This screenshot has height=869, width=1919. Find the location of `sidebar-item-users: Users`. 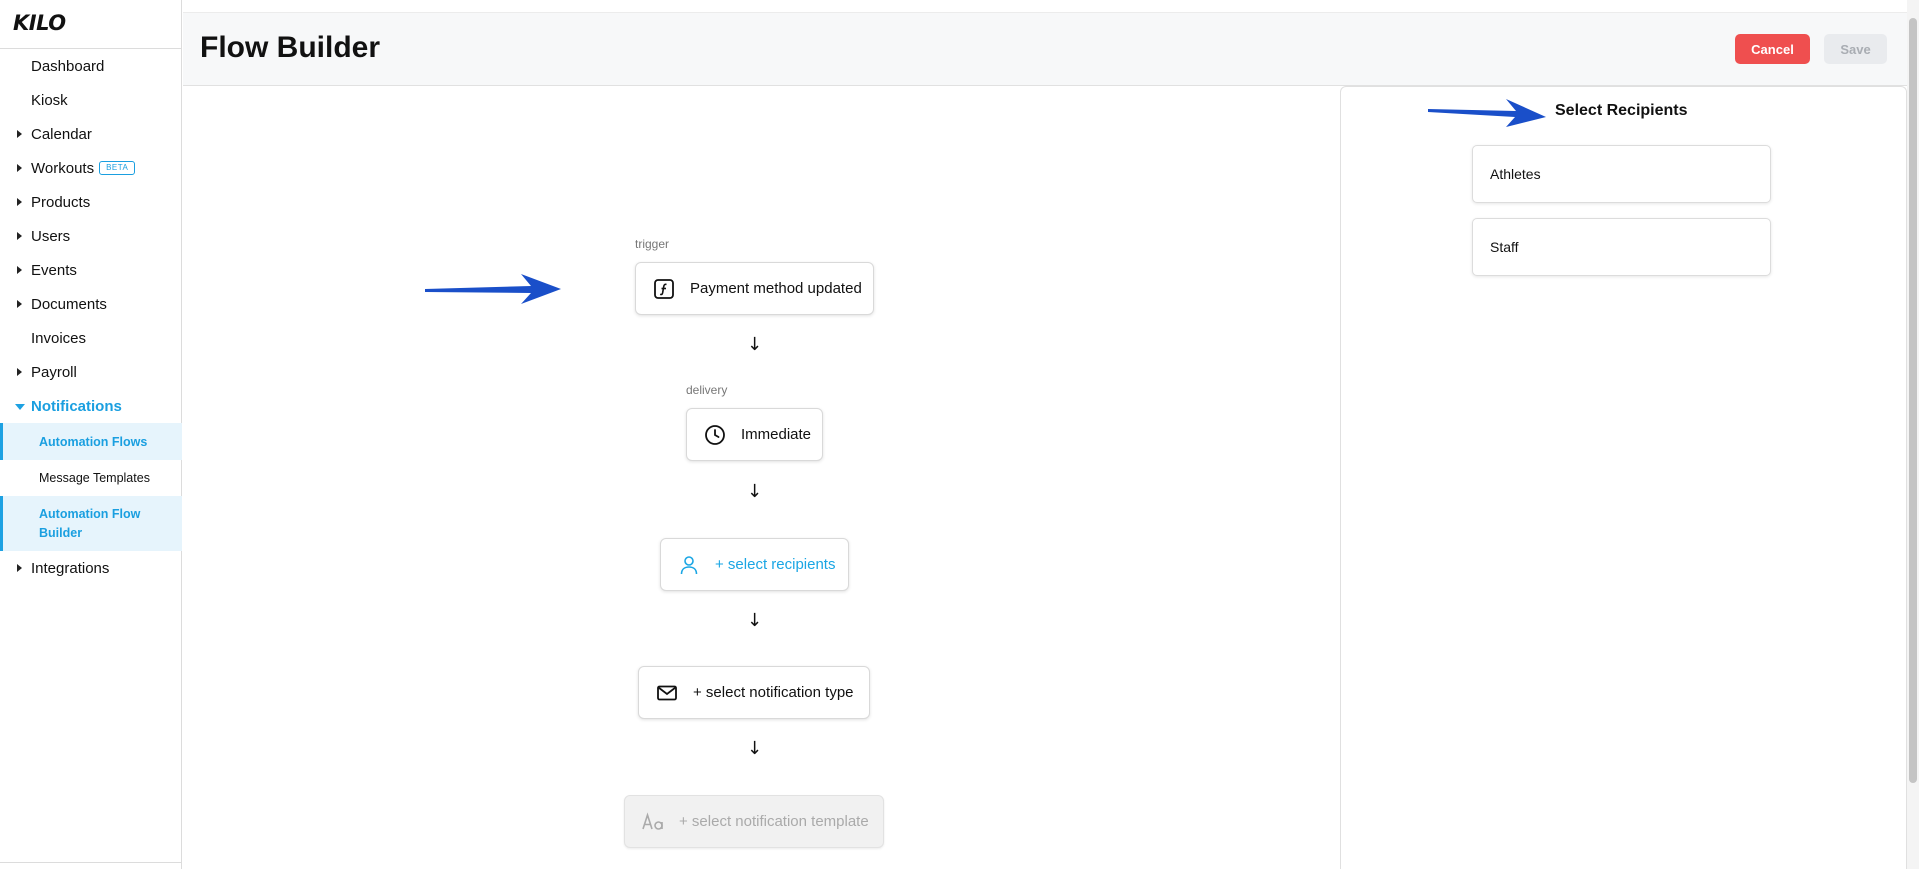

sidebar-item-users: Users is located at coordinates (91, 236).